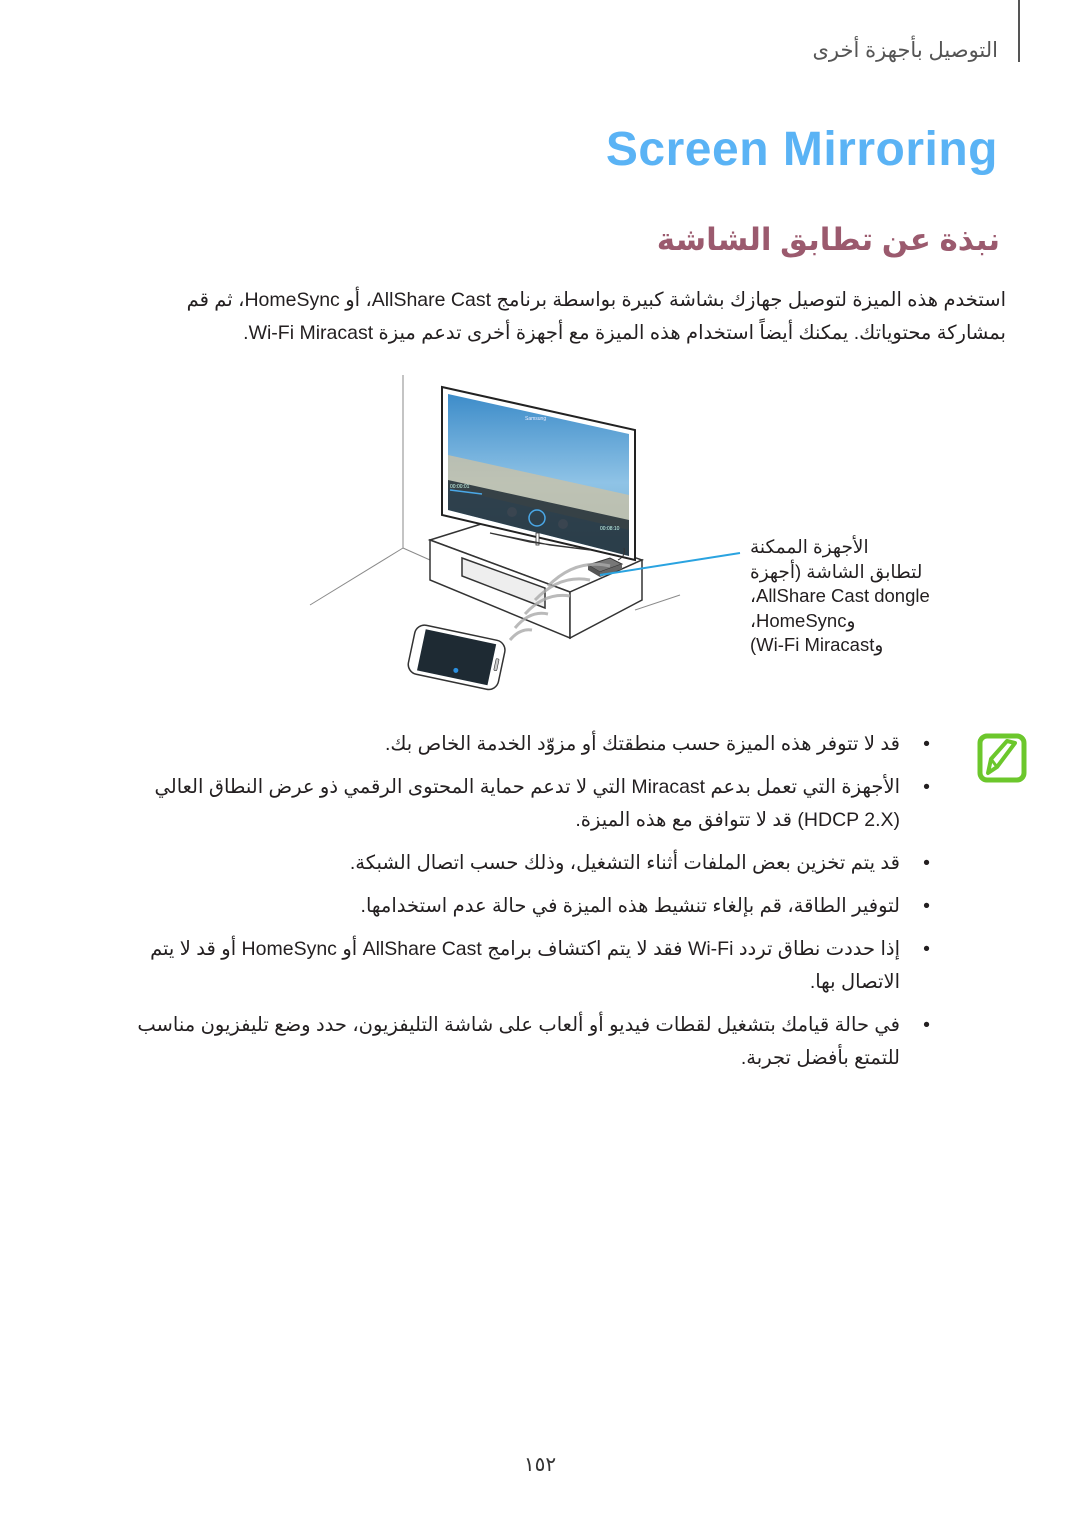 Image resolution: width=1080 pixels, height=1527 pixels. What do you see at coordinates (905, 50) in the screenshot?
I see `section-title: التوصيل بأجهزة أخرى` at bounding box center [905, 50].